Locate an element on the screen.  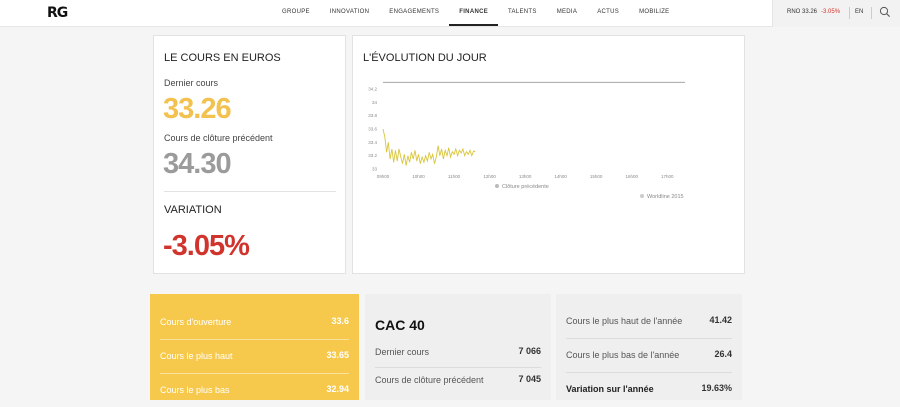
stat-row: Variation sur l'année 19.63% is located at coordinates (649, 389).